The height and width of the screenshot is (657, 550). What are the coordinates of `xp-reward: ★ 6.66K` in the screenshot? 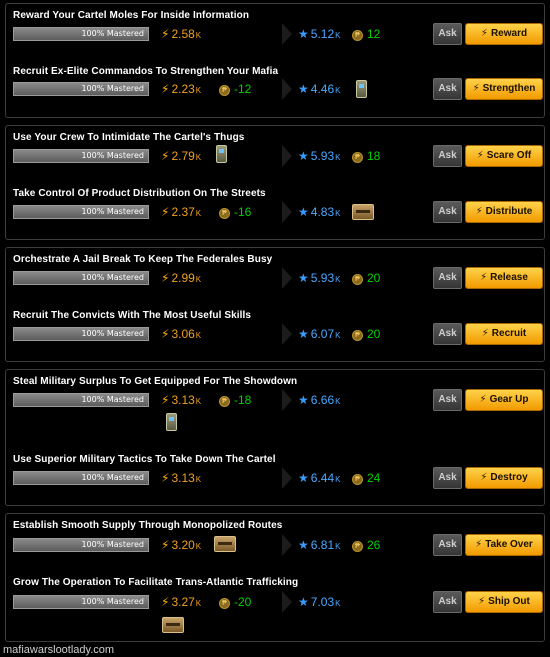 It's located at (319, 400).